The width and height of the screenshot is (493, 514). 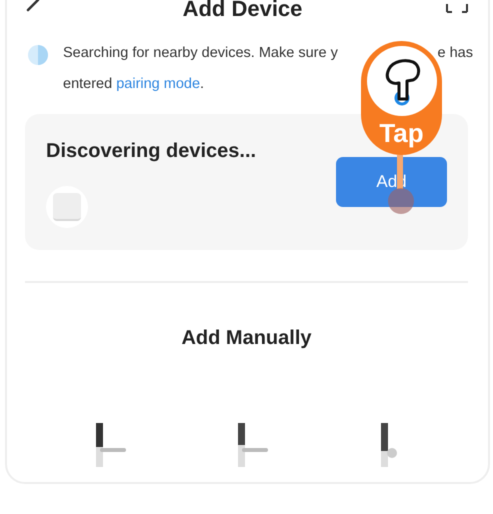 What do you see at coordinates (158, 84) in the screenshot?
I see `pairing-mode-link: pairing mode` at bounding box center [158, 84].